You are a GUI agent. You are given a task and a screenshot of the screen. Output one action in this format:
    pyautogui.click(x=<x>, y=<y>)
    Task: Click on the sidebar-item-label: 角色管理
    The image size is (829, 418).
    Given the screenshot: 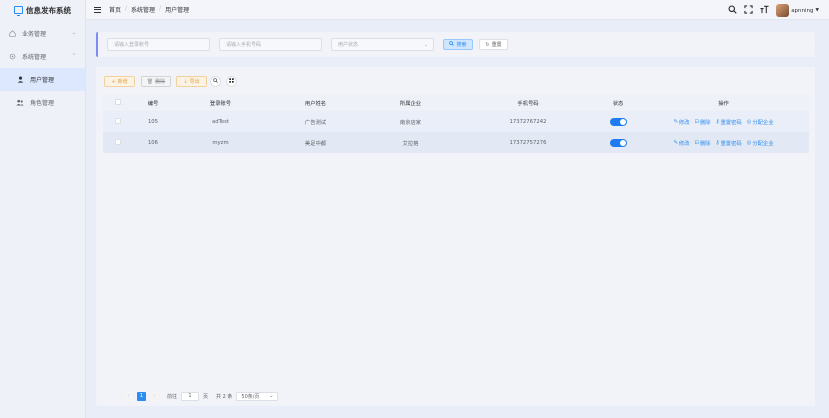 What is the action you would take?
    pyautogui.click(x=42, y=103)
    